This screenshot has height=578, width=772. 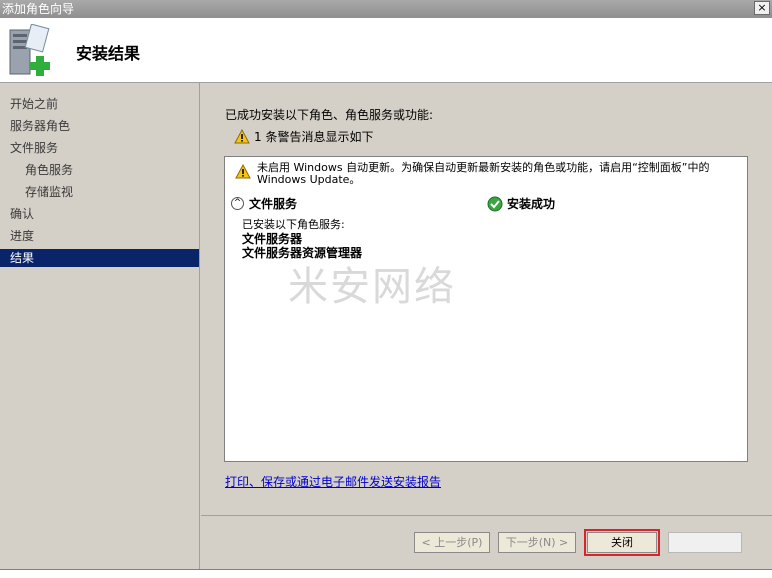 I want to click on step-file-services: 文件服务, so click(x=34, y=148).